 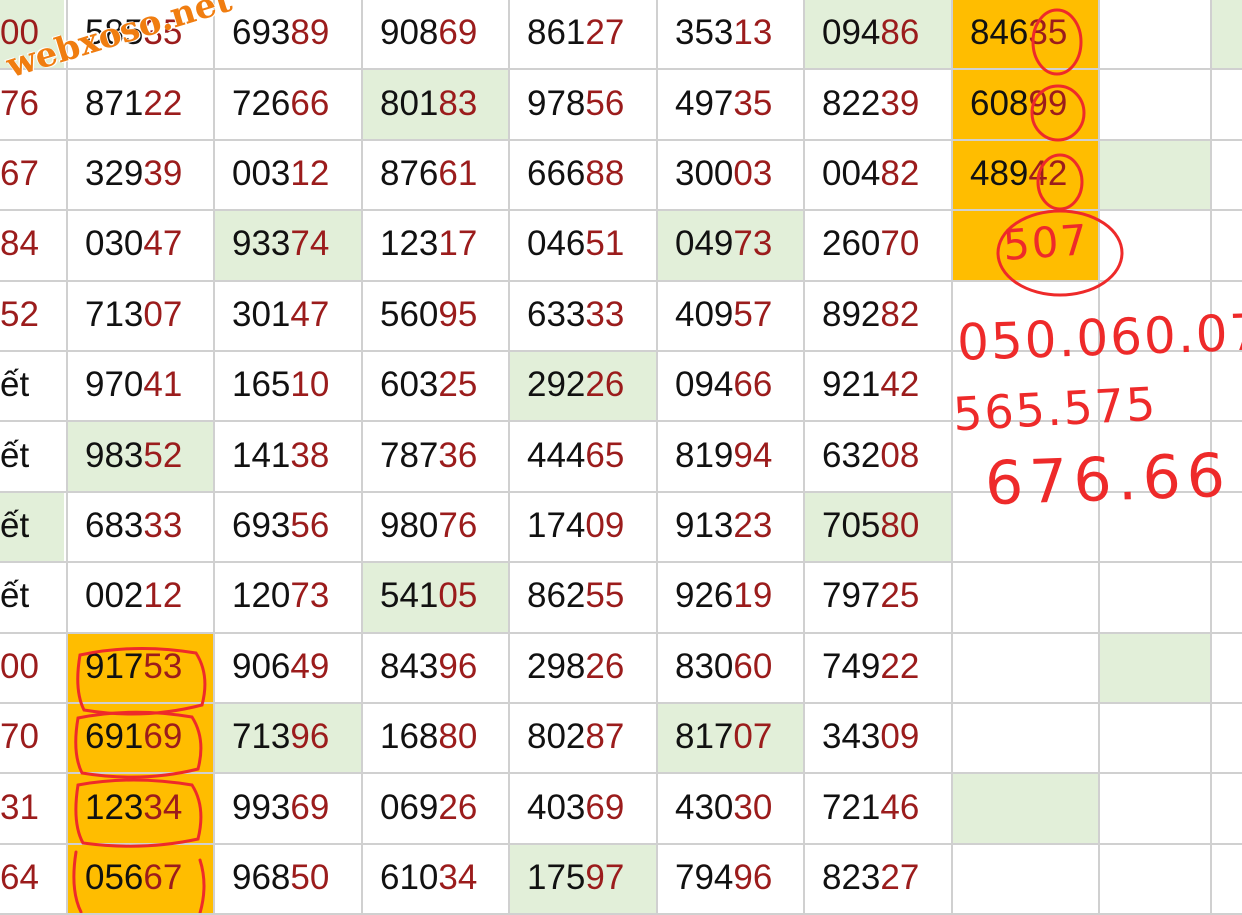 What do you see at coordinates (134, 314) in the screenshot?
I see `result-cell: 713 07` at bounding box center [134, 314].